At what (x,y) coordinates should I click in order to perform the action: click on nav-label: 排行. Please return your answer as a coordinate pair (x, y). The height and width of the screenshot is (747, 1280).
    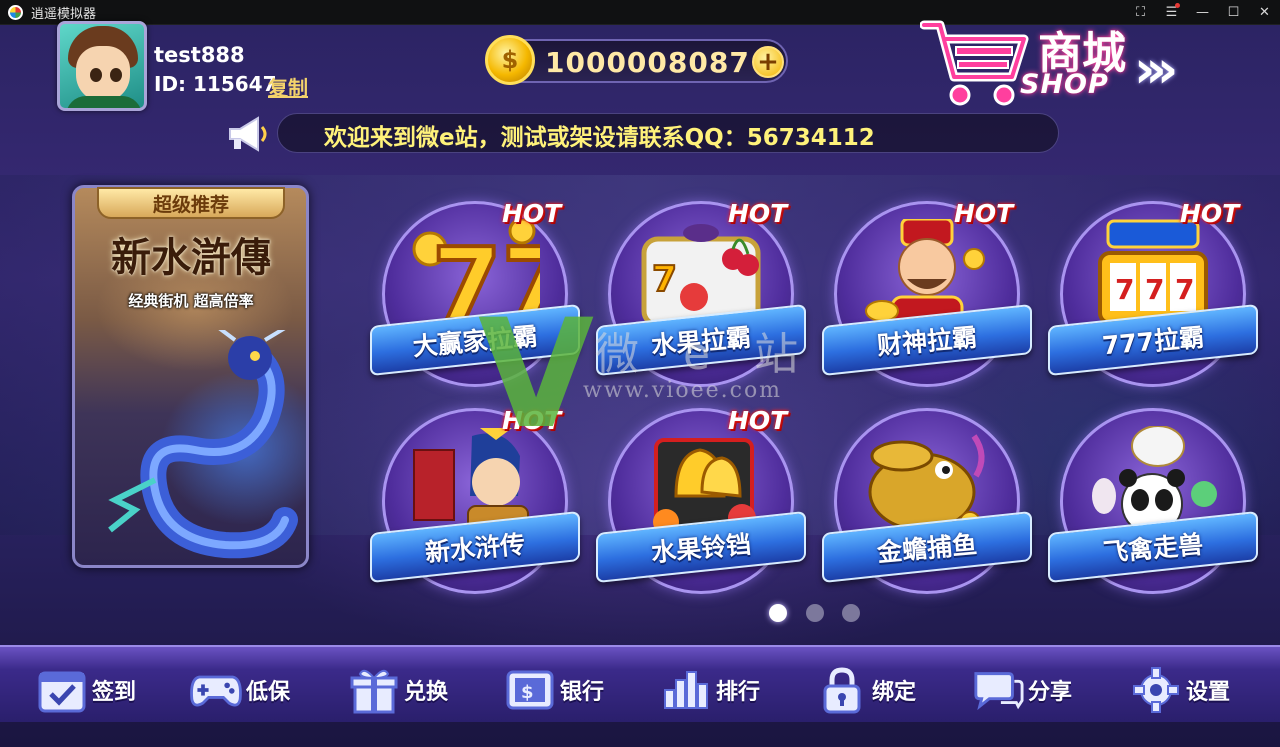
    Looking at the image, I should click on (738, 692).